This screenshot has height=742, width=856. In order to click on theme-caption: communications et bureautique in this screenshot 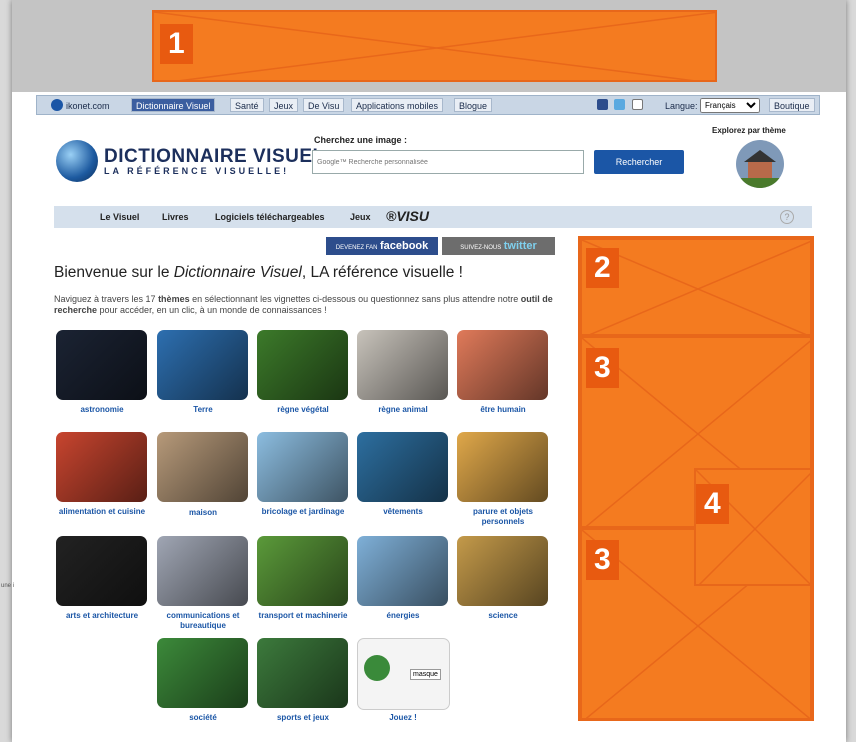, I will do `click(203, 621)`.